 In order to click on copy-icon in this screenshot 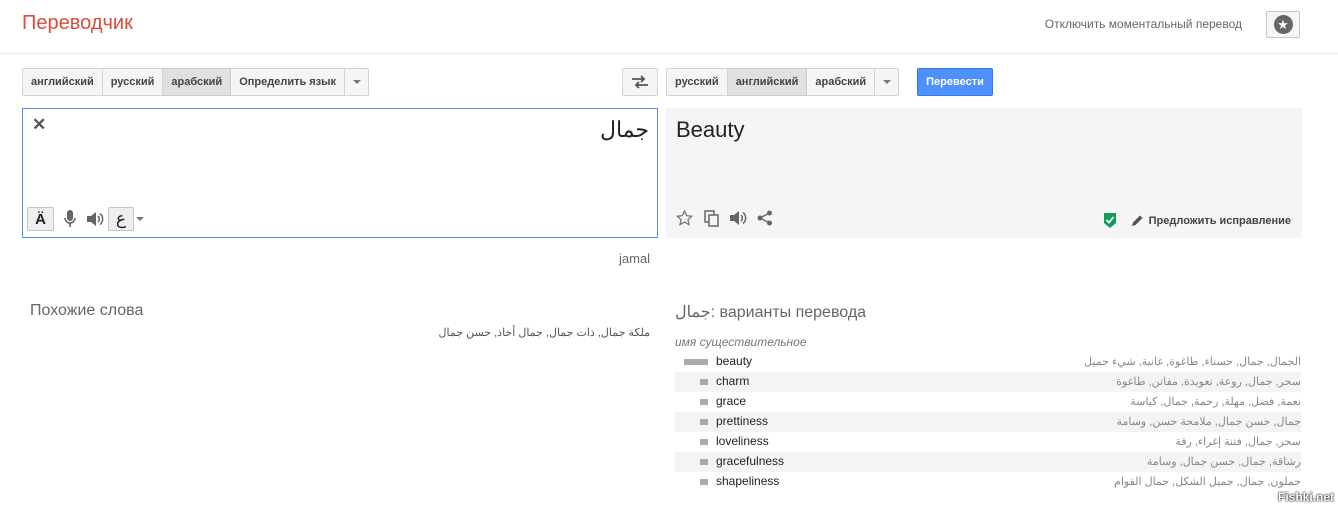, I will do `click(711, 218)`.